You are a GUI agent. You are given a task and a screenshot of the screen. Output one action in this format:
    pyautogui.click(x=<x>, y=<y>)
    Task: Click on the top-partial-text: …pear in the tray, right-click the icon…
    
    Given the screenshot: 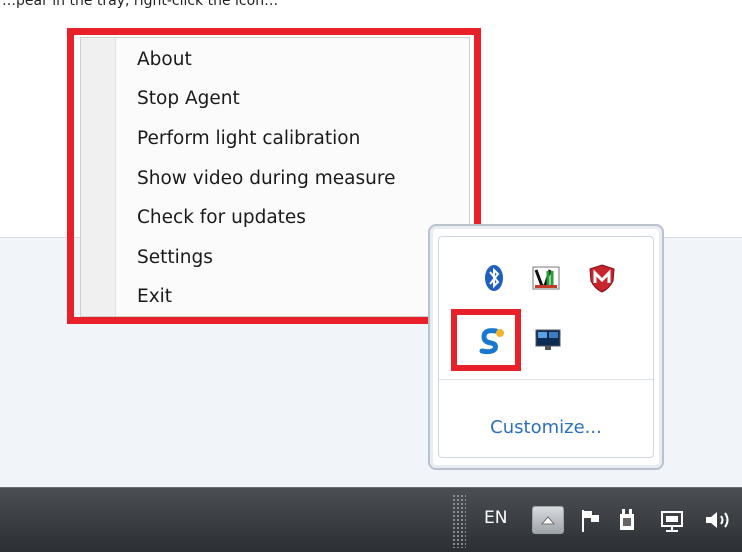 What is the action you would take?
    pyautogui.click(x=371, y=6)
    